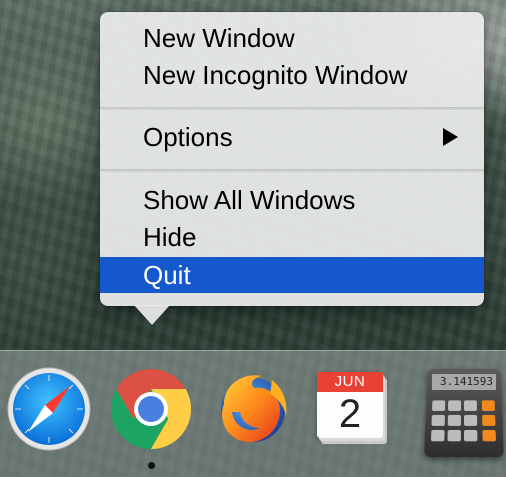  I want to click on calendar-month: JUN, so click(350, 382).